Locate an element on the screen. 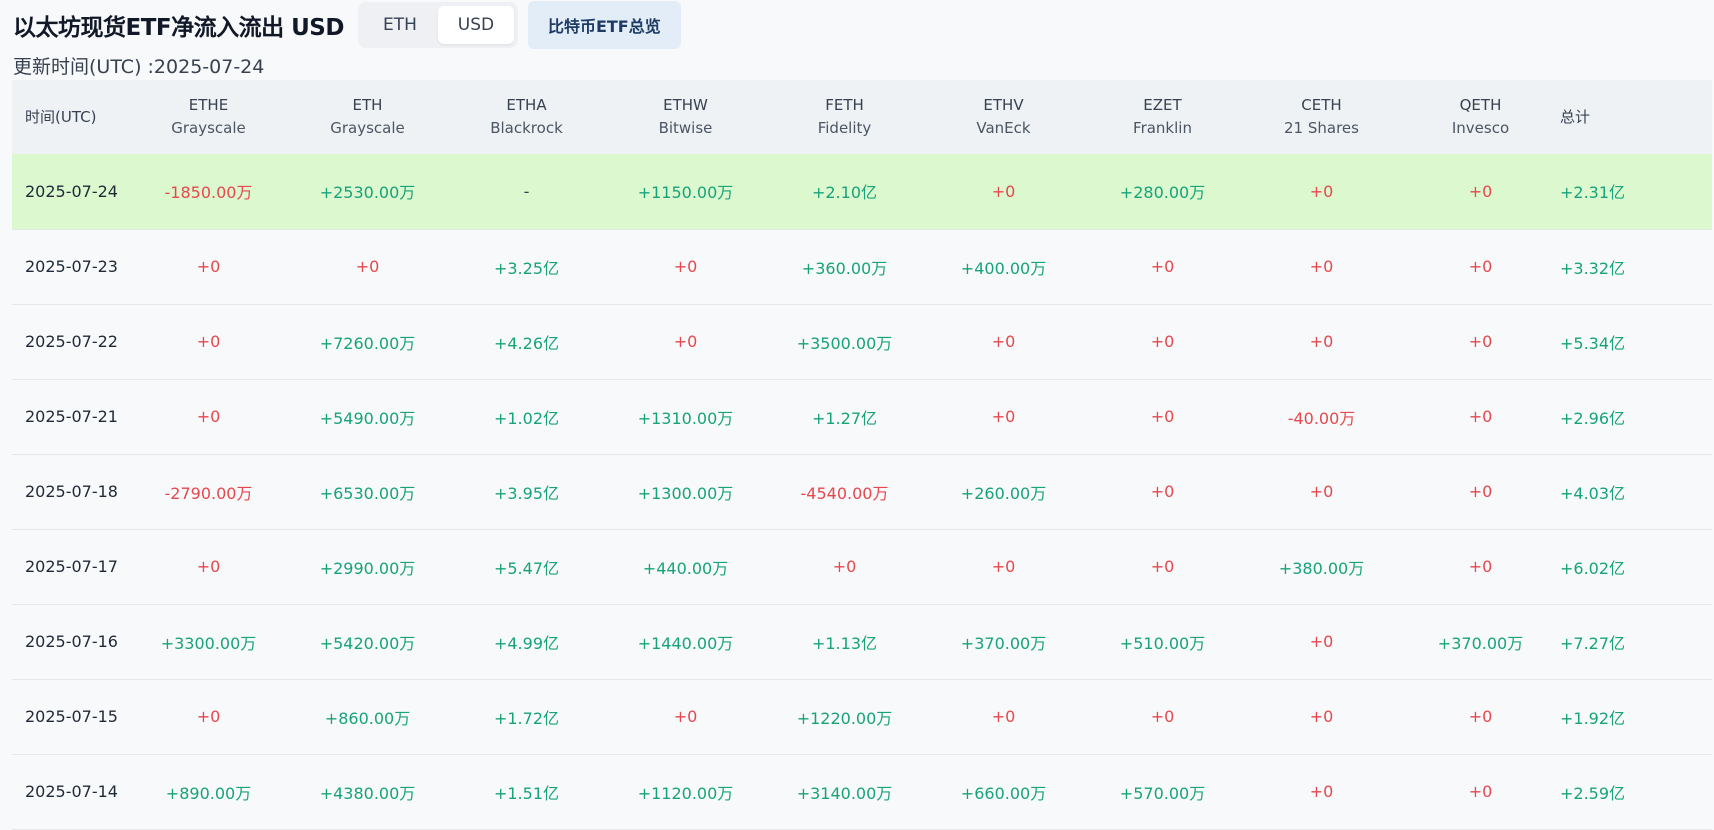 This screenshot has height=830, width=1714. flow-cell-eth: +2530.00万 is located at coordinates (367, 193).